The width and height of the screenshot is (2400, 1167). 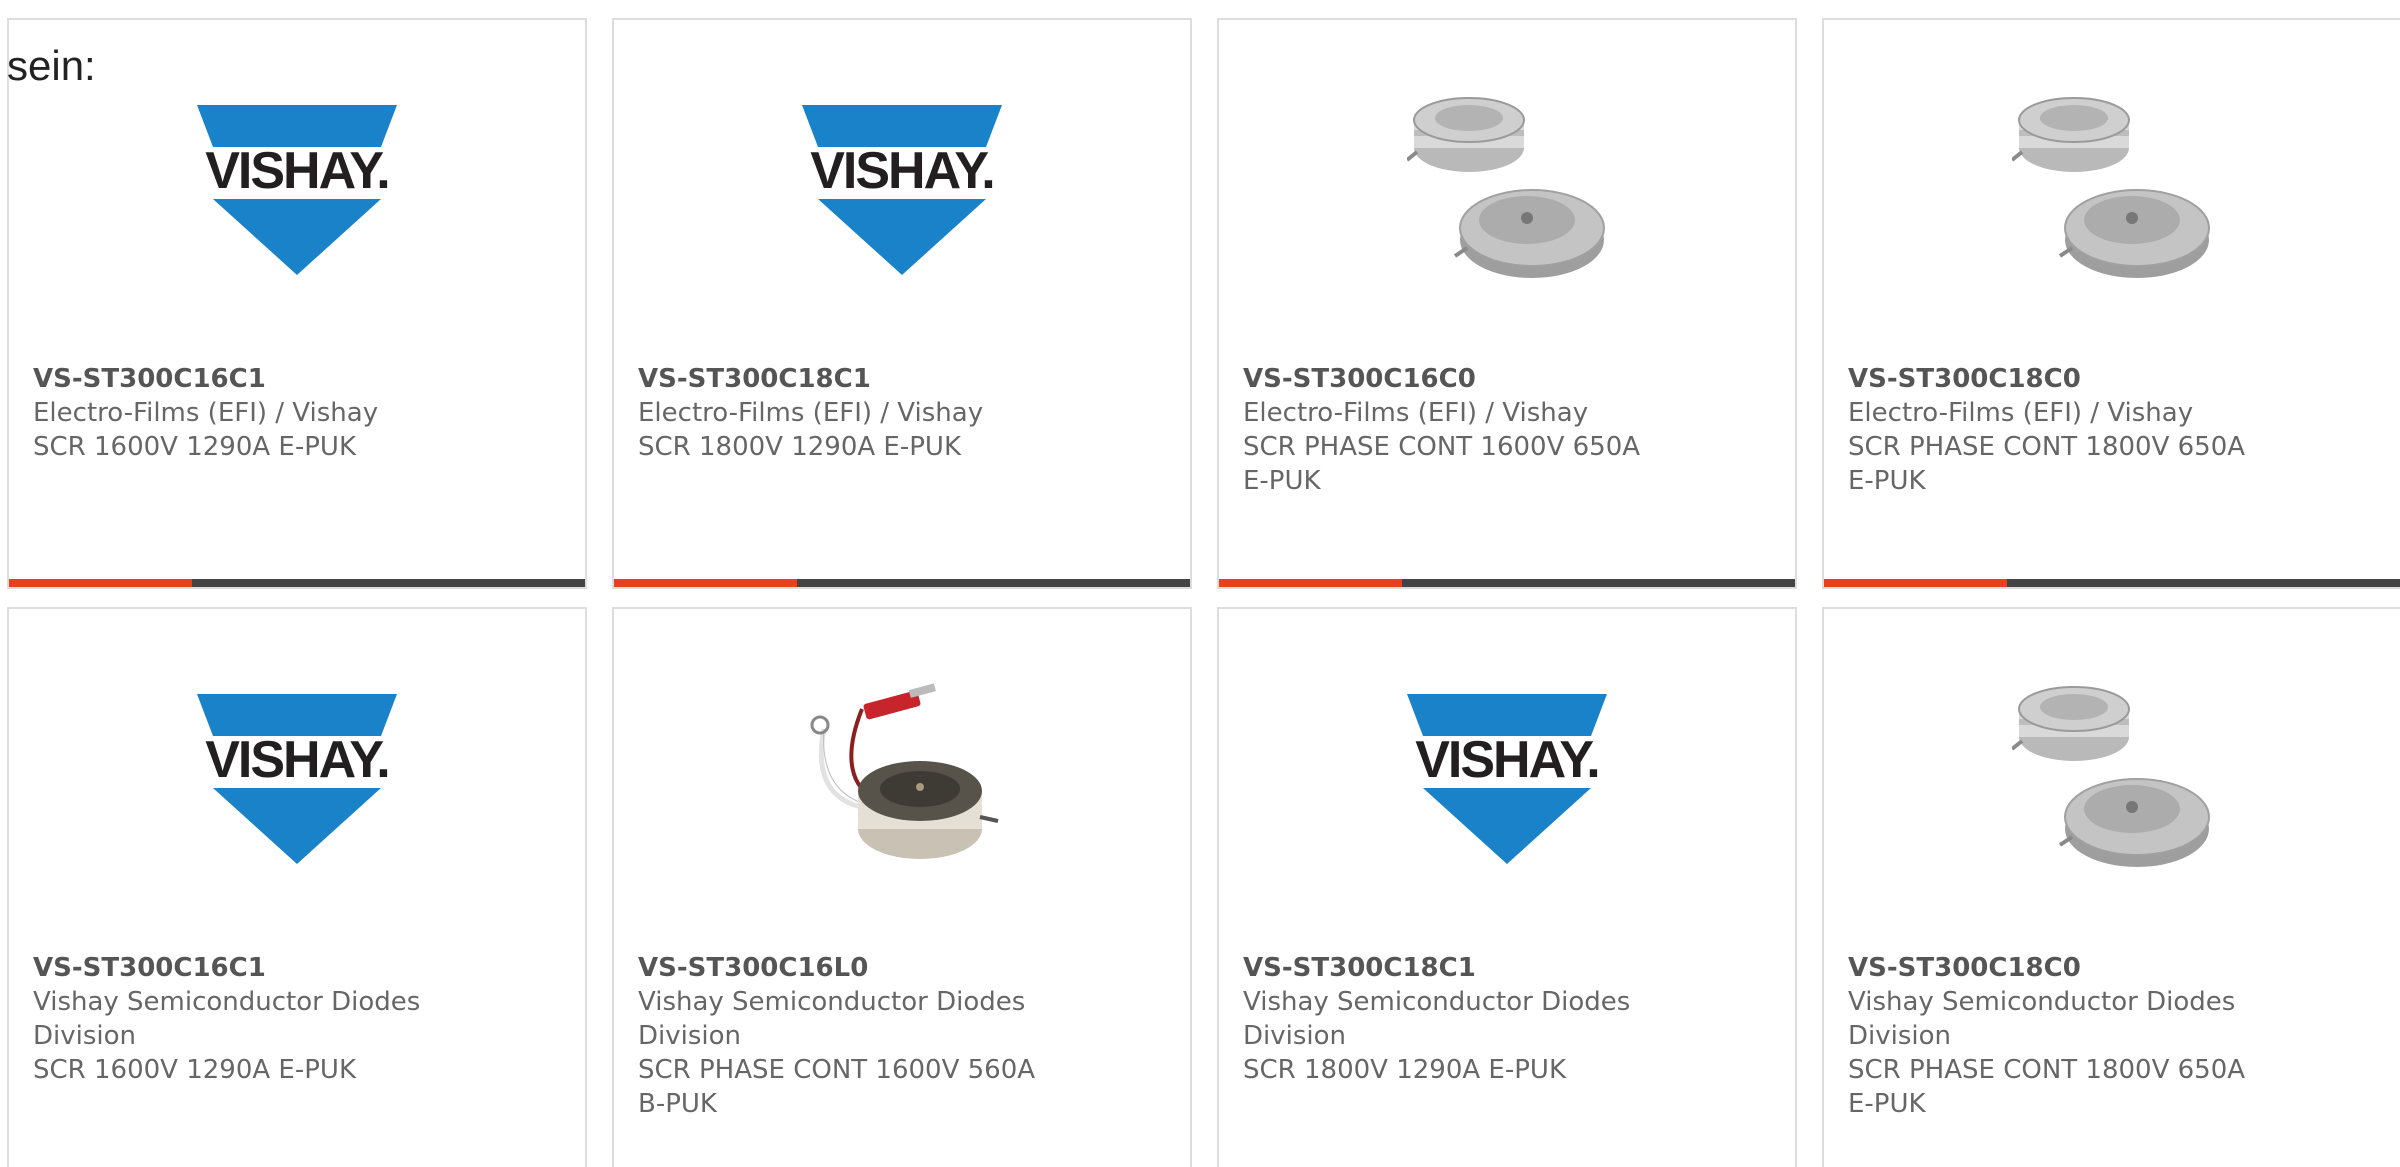 What do you see at coordinates (1442, 464) in the screenshot?
I see `product-description: SCR PHASE CONT 1600V 650A E-PUK` at bounding box center [1442, 464].